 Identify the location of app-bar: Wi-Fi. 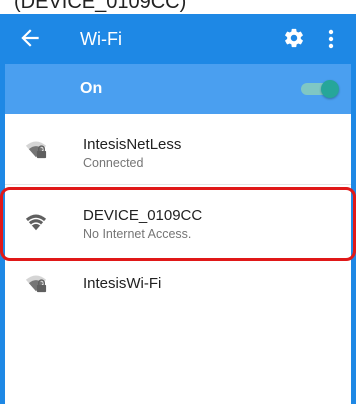
(178, 39).